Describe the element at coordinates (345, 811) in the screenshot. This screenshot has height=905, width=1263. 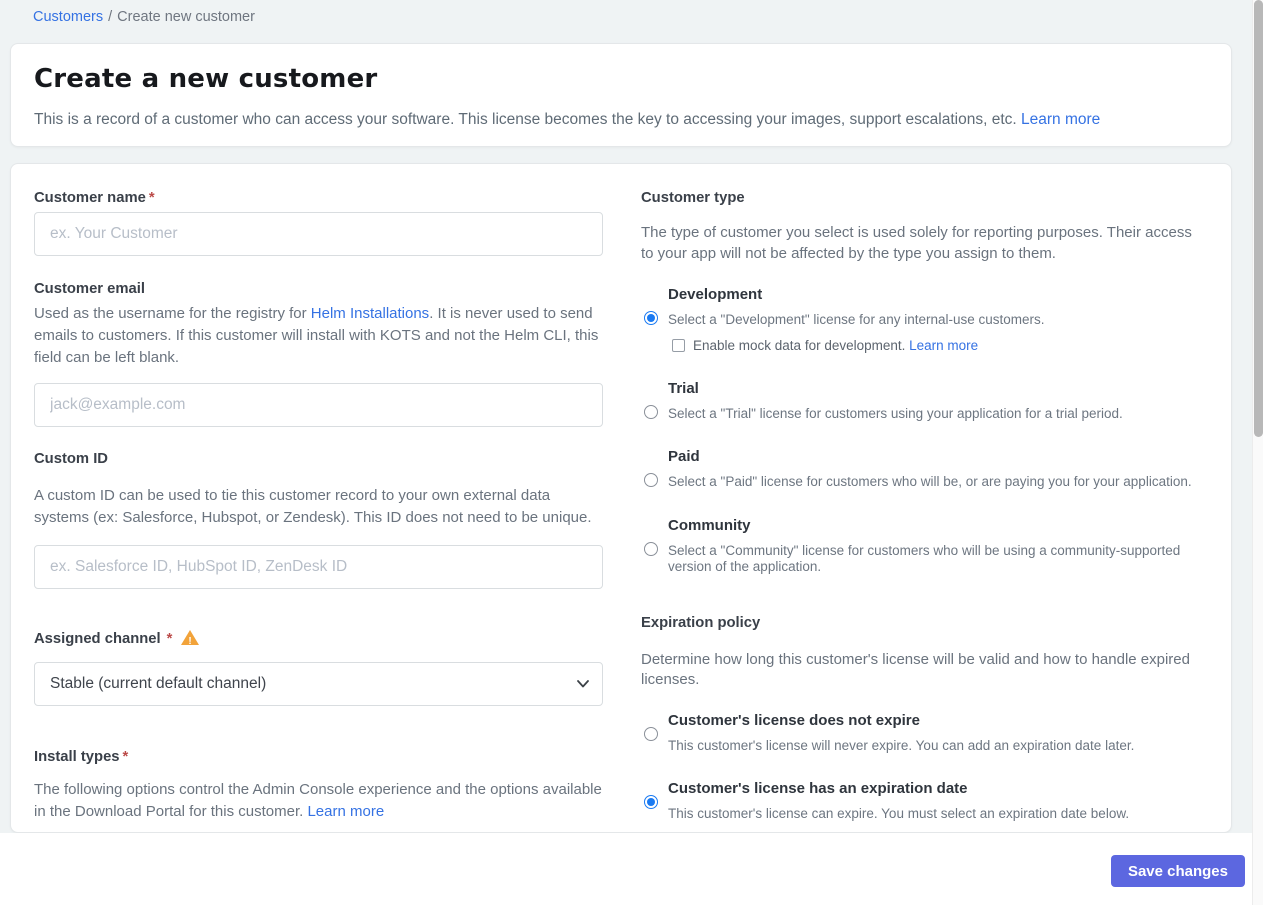
I see `install-types-learn-more-link: Learn more` at that location.